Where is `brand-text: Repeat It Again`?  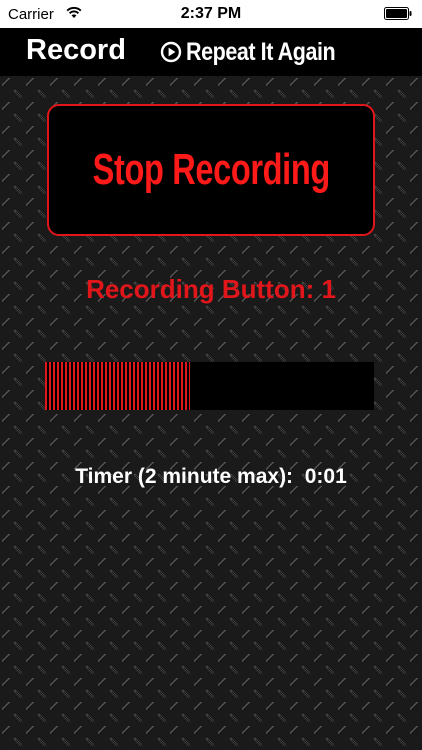 brand-text: Repeat It Again is located at coordinates (261, 51).